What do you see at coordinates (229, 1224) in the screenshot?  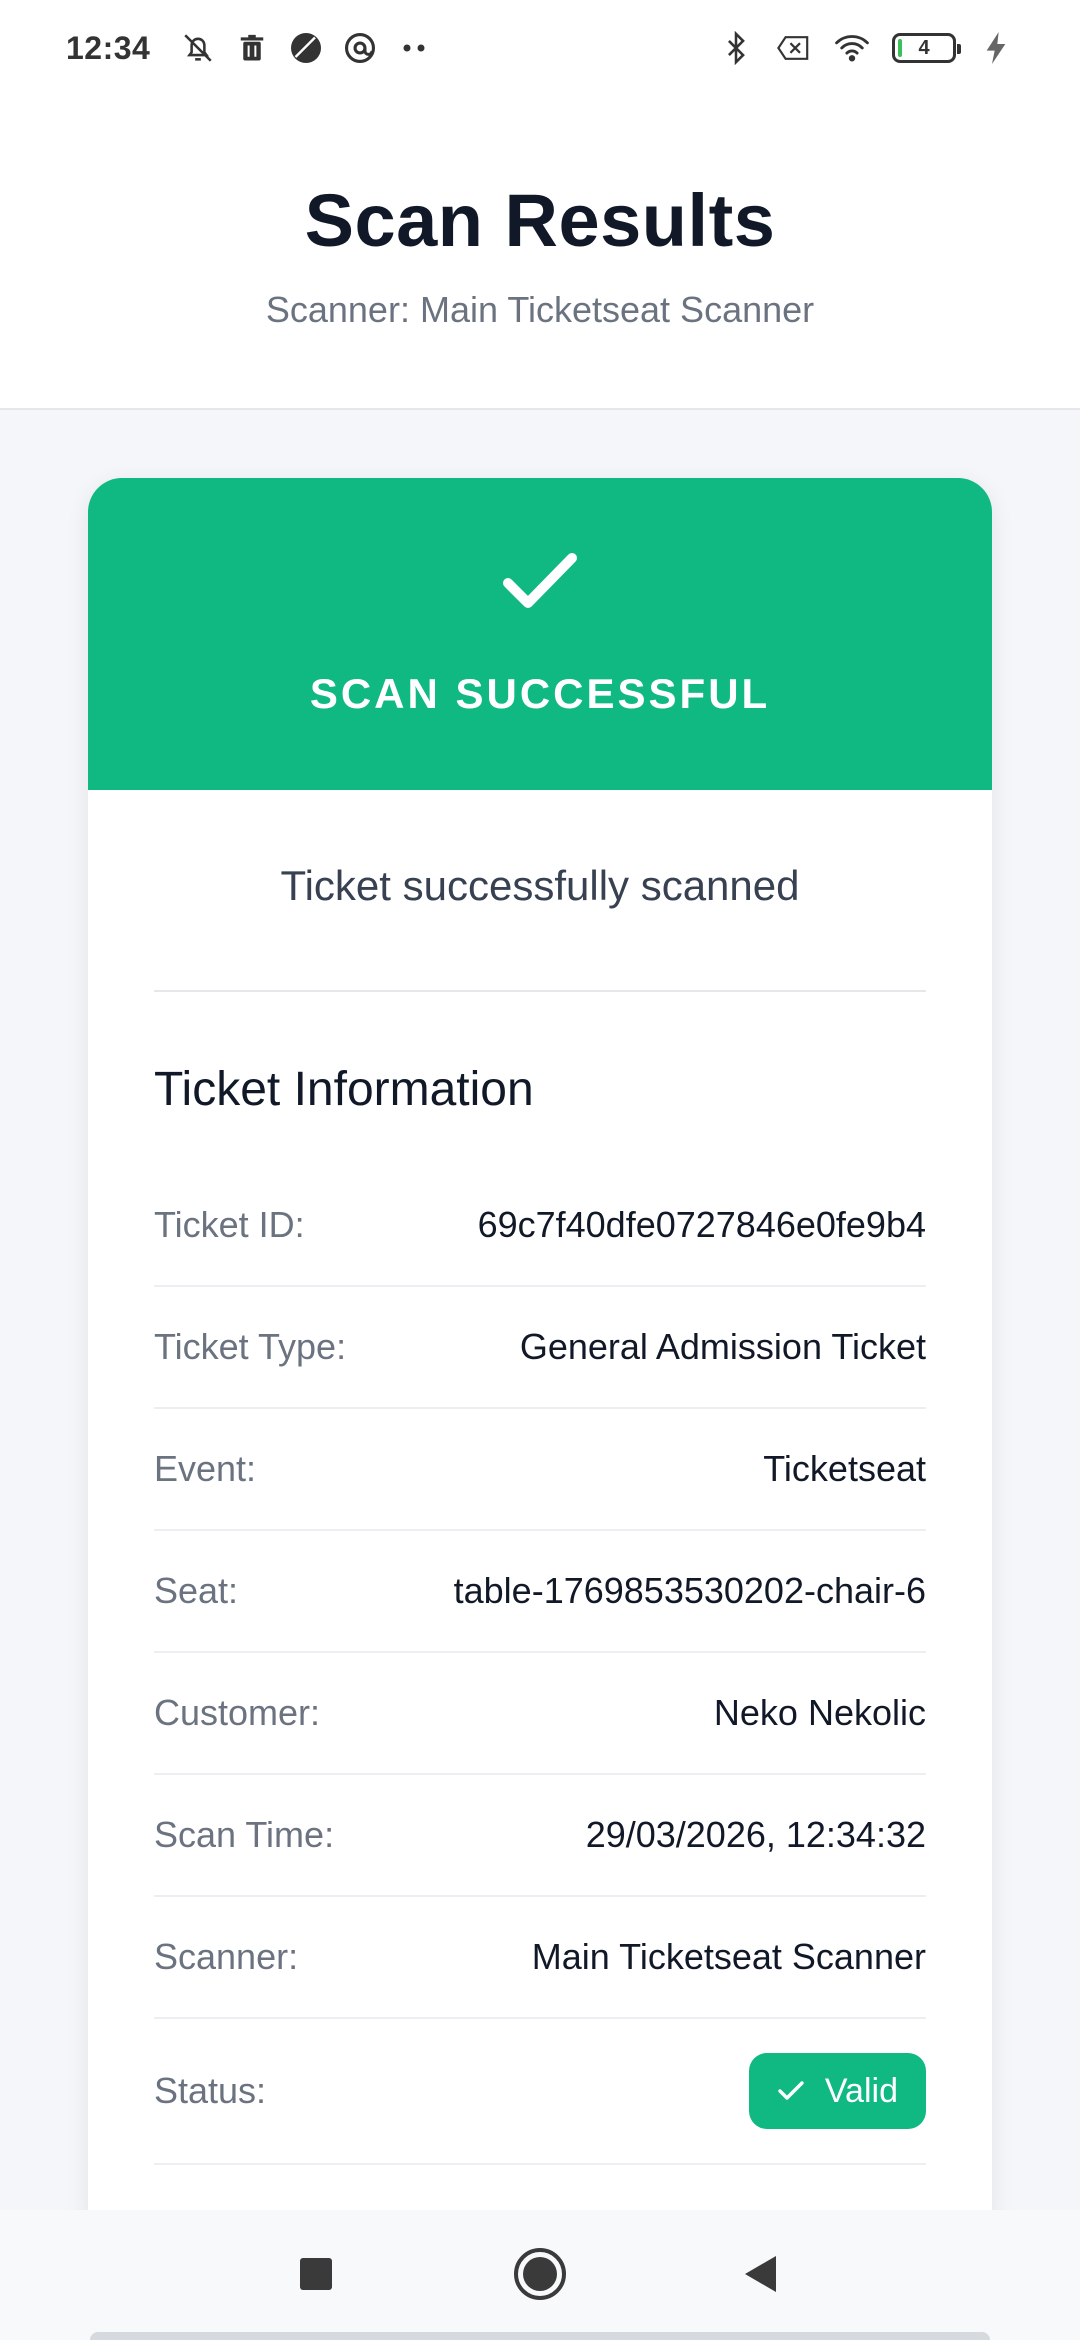 I see `info-label: Ticket ID:` at bounding box center [229, 1224].